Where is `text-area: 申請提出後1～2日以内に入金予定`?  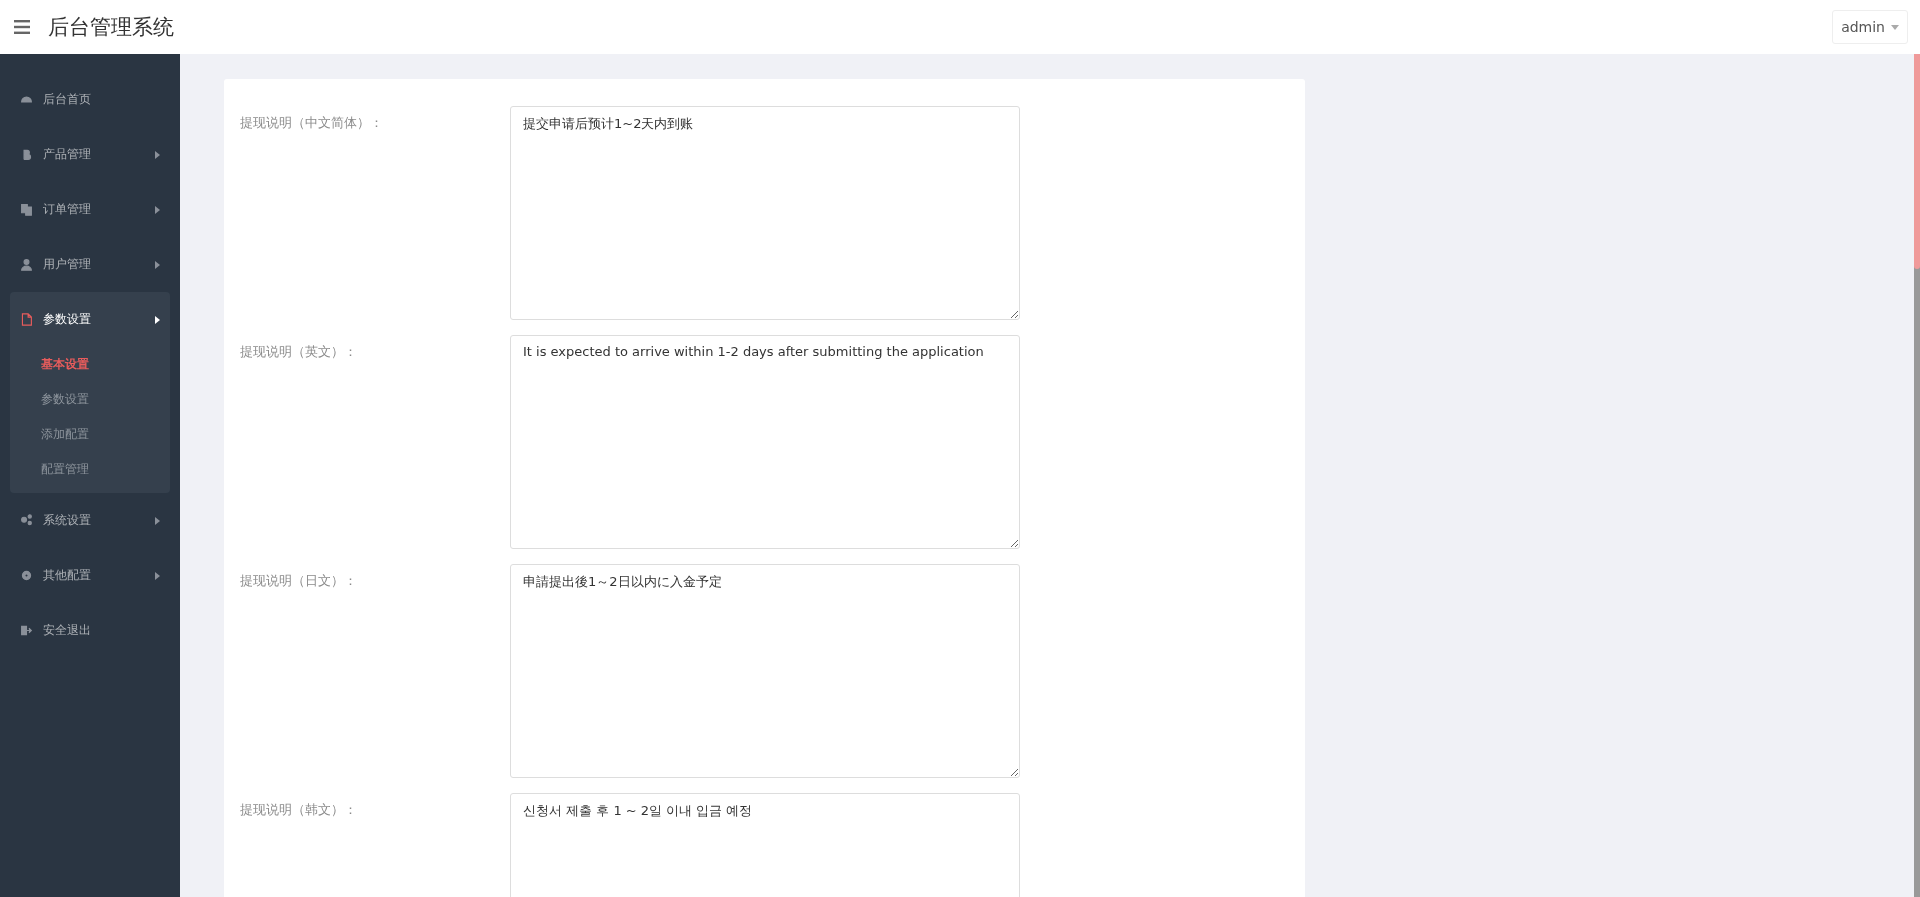 text-area: 申請提出後1～2日以内に入金予定 is located at coordinates (765, 671).